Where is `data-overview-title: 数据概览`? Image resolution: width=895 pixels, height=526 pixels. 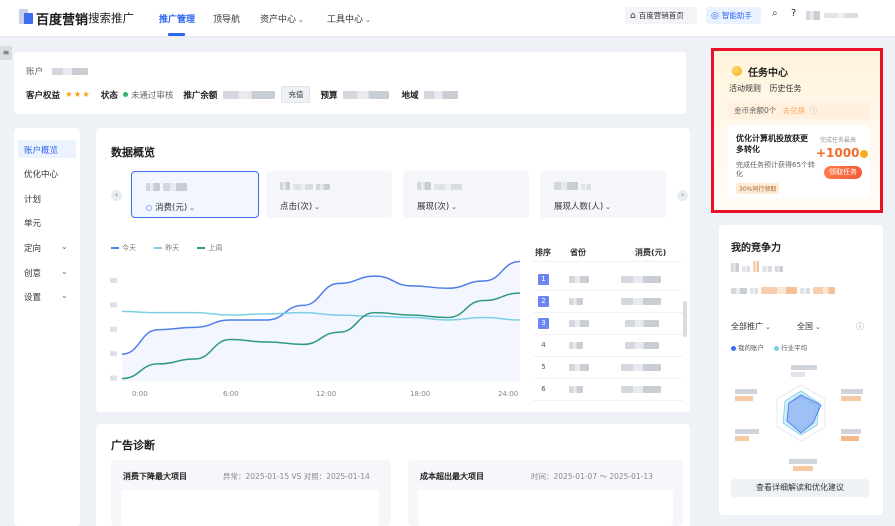 data-overview-title: 数据概览 is located at coordinates (133, 152).